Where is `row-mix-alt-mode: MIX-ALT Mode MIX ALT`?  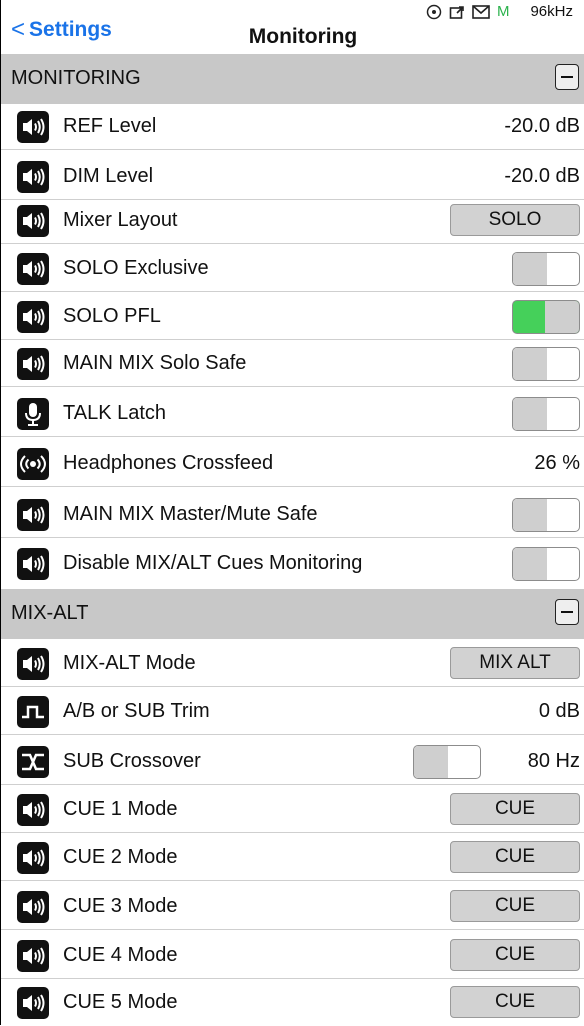
row-mix-alt-mode: MIX-ALT Mode MIX ALT is located at coordinates (292, 664).